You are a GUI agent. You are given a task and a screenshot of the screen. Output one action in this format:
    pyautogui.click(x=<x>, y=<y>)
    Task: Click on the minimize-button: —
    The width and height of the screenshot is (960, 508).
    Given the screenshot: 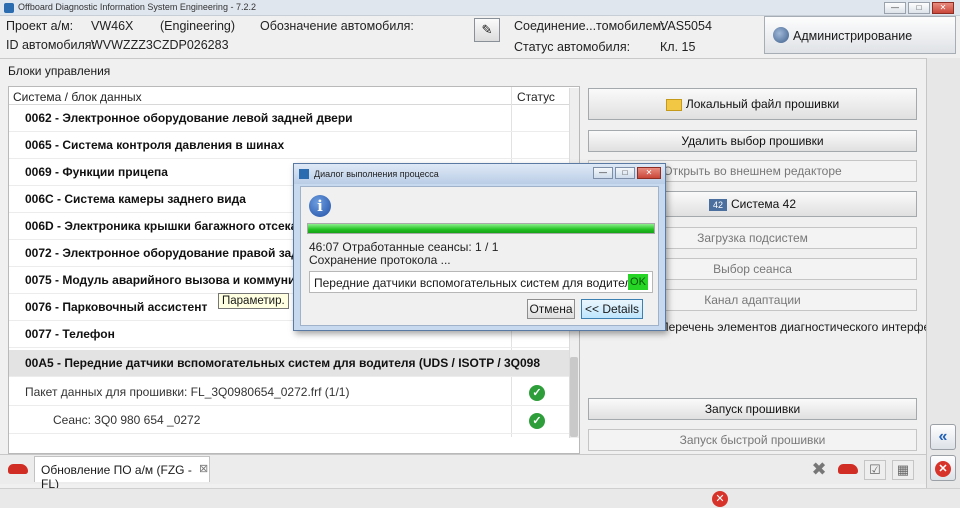 What is the action you would take?
    pyautogui.click(x=895, y=8)
    